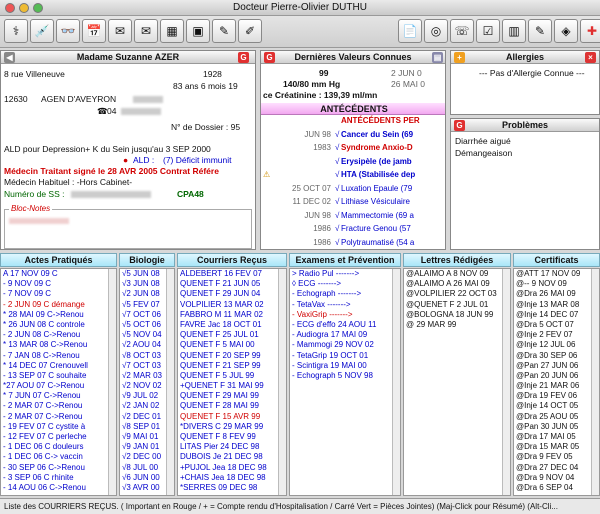 This screenshot has height=514, width=600. I want to click on latest-g-icon: G, so click(269, 57).